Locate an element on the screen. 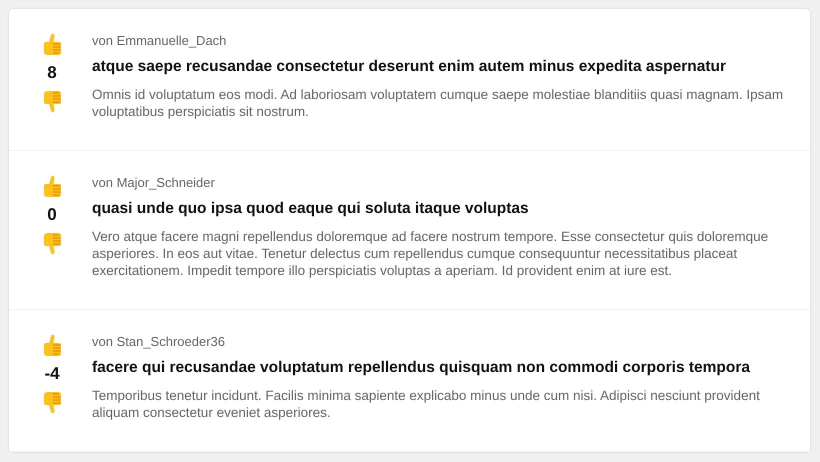  post-body: Omnis id voluptatum eos modi. Ad laboriosam voluptatem cumque saepe molestiae blanditiis quasi magnam. Ipsam voluptatibus perspiciatis sit nostrum. is located at coordinates (438, 103).